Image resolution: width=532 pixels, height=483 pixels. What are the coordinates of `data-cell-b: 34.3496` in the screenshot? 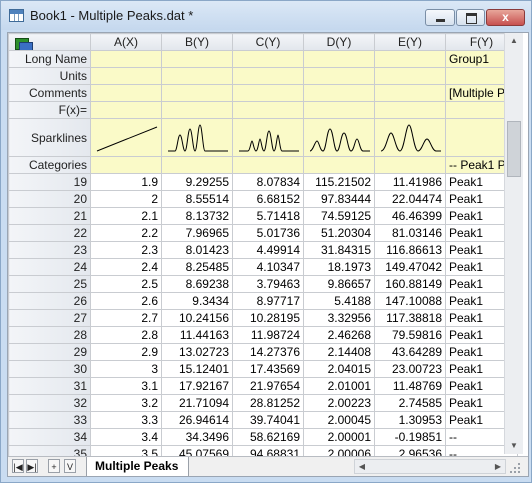 It's located at (197, 437).